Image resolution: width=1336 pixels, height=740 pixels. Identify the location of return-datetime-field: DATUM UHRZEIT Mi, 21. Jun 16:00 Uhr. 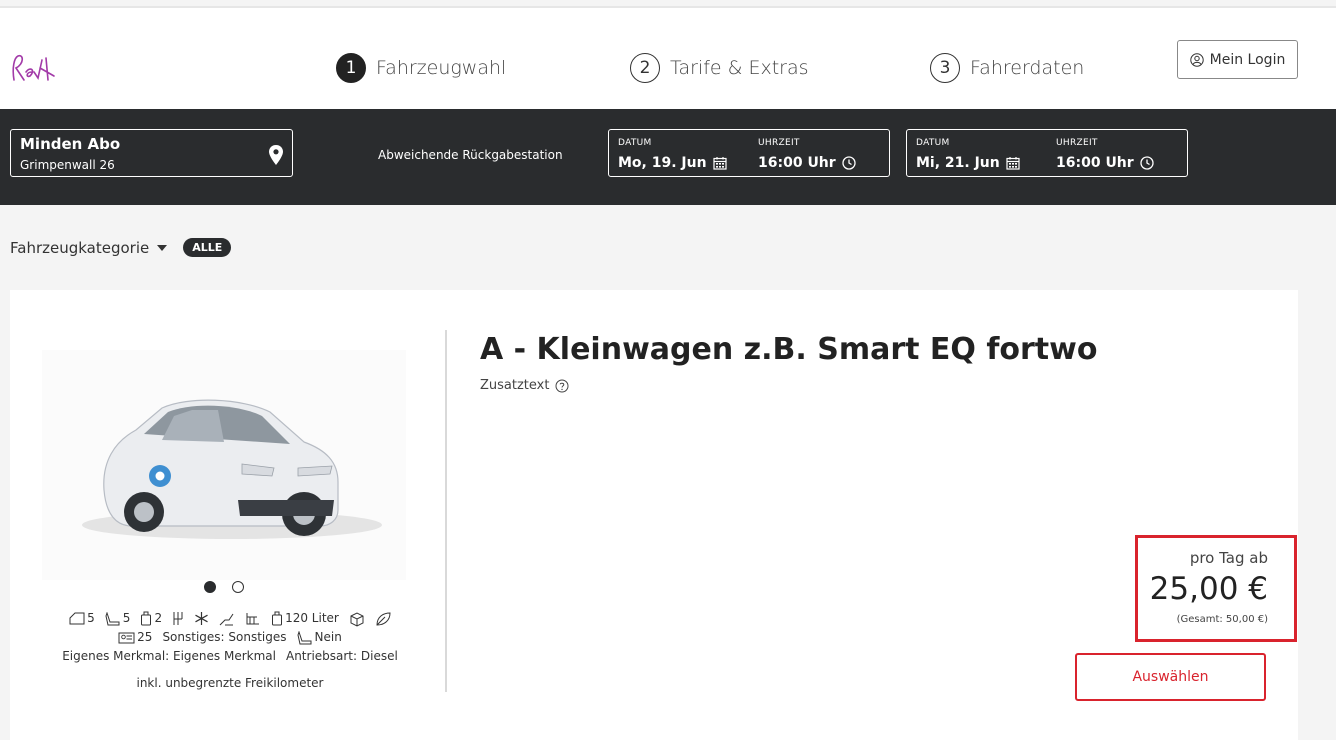
(1047, 153).